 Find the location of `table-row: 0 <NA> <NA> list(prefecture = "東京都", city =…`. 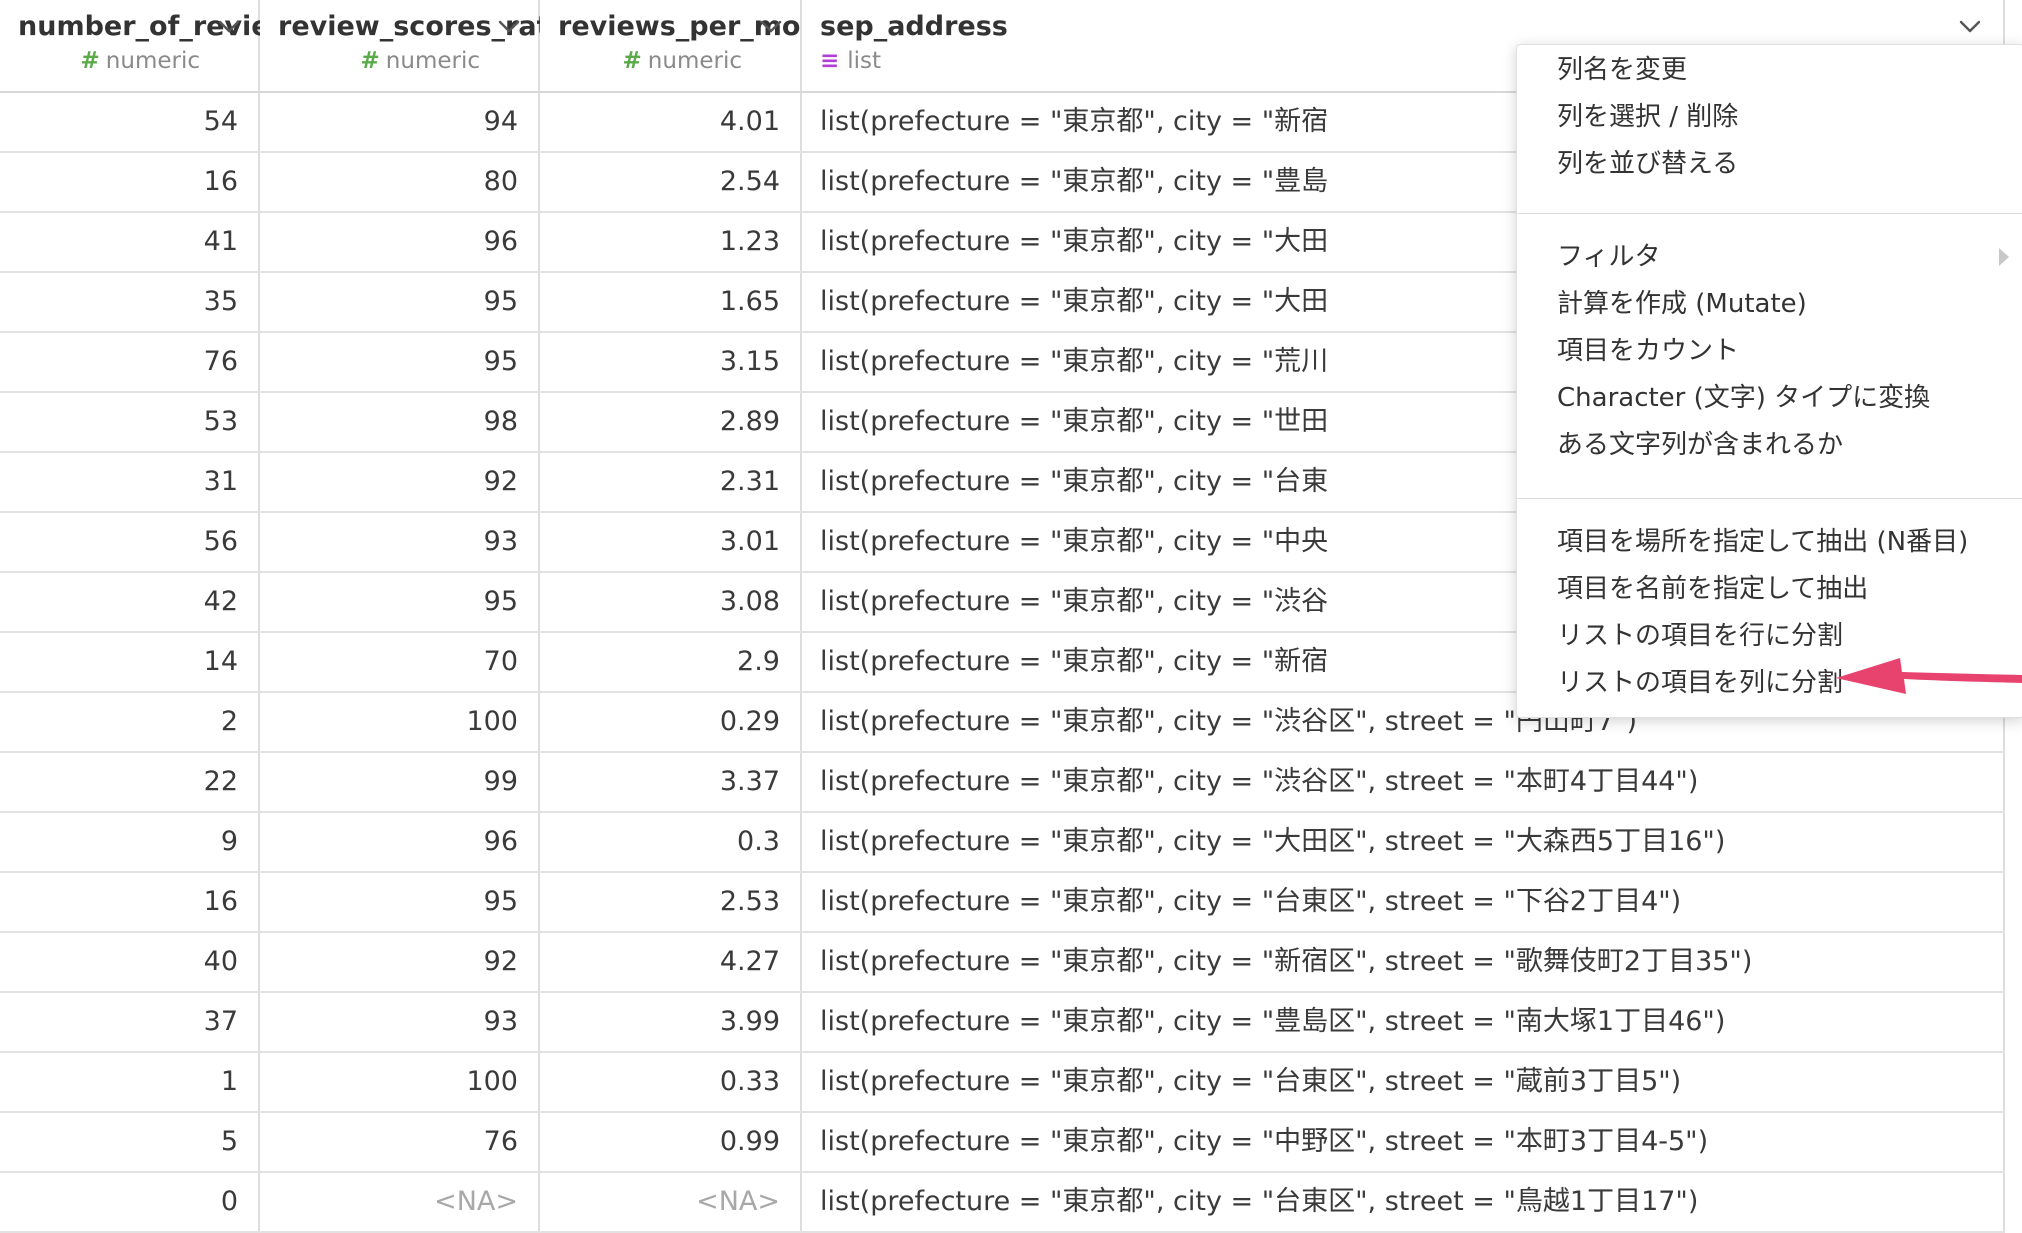

table-row: 0 <NA> <NA> list(prefecture = "東京都", city =… is located at coordinates (1002, 1203).